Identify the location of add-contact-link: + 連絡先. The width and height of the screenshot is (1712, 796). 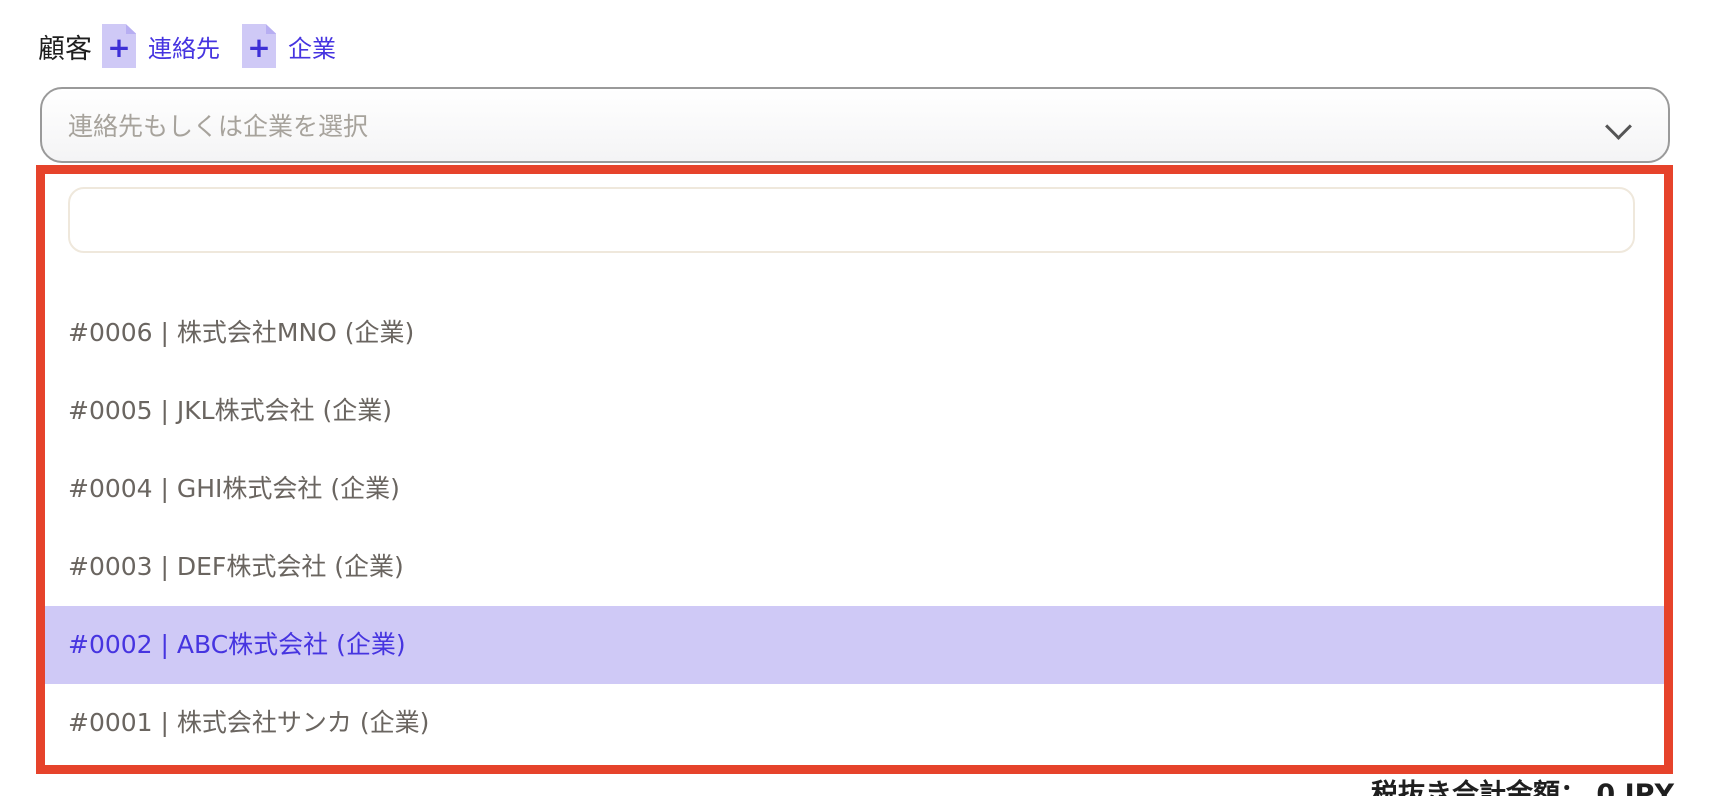
(161, 46).